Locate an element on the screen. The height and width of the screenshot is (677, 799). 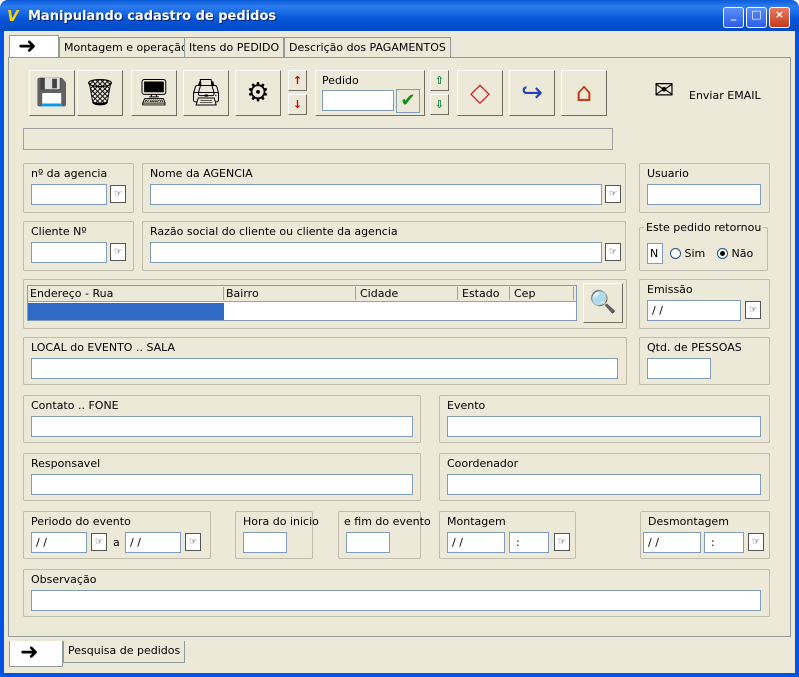
selected-cell is located at coordinates (126, 311).